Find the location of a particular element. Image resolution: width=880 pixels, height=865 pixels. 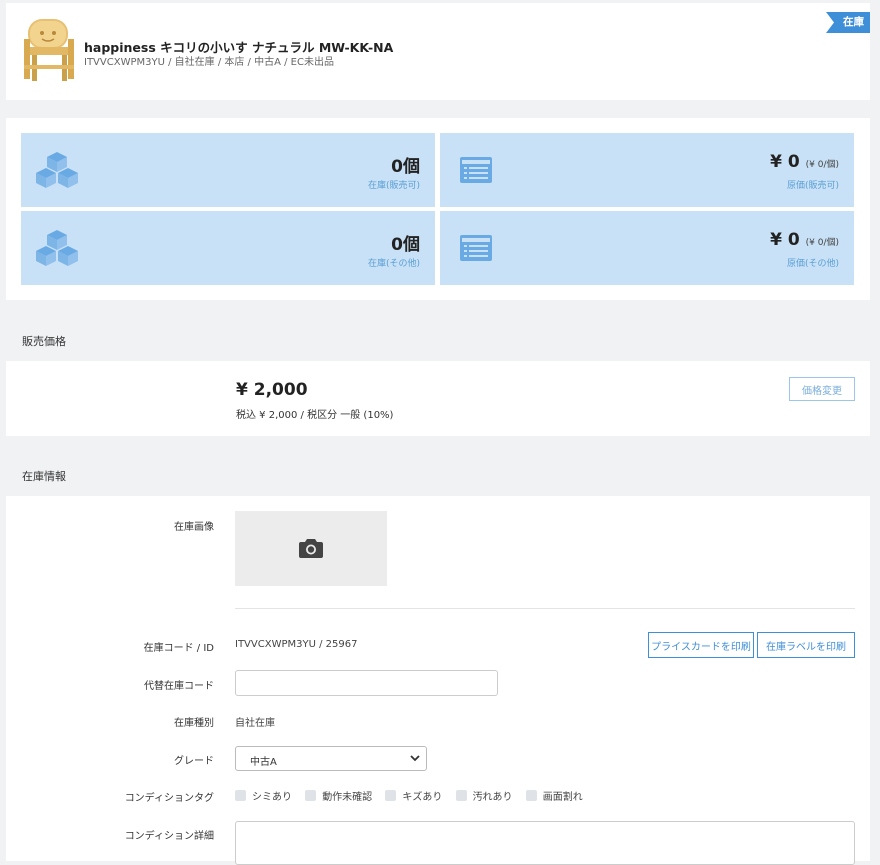

summary-label: 在庫(販売可) is located at coordinates (393, 186).